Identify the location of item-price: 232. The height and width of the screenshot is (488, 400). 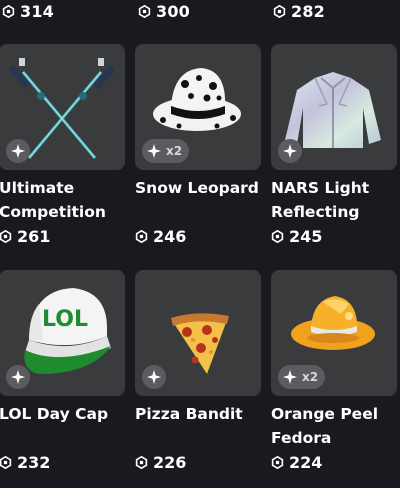
(62, 462).